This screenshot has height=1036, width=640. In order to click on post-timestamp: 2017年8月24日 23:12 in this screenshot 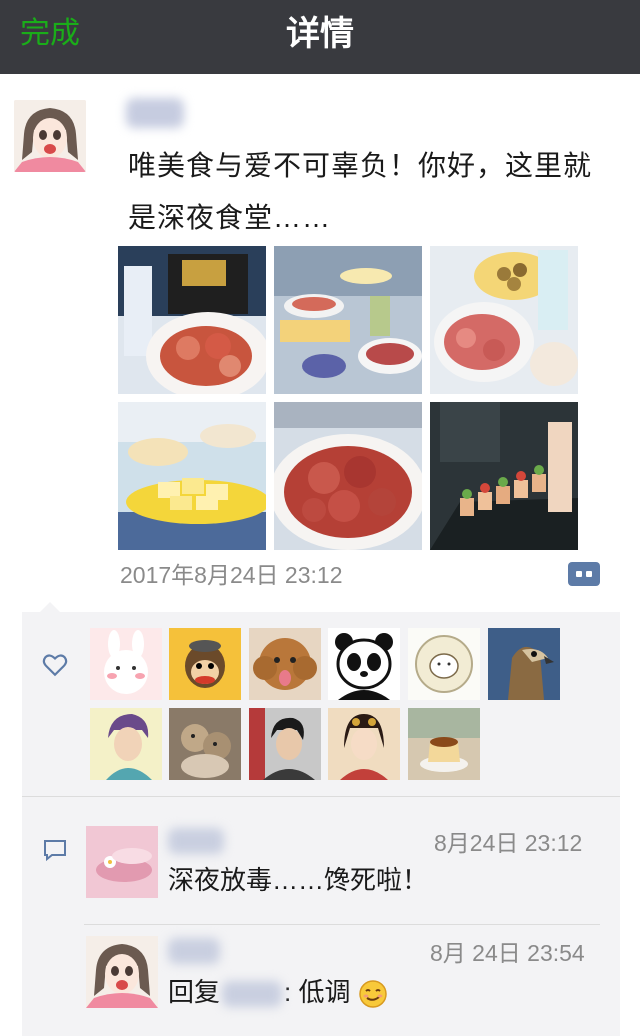, I will do `click(231, 575)`.